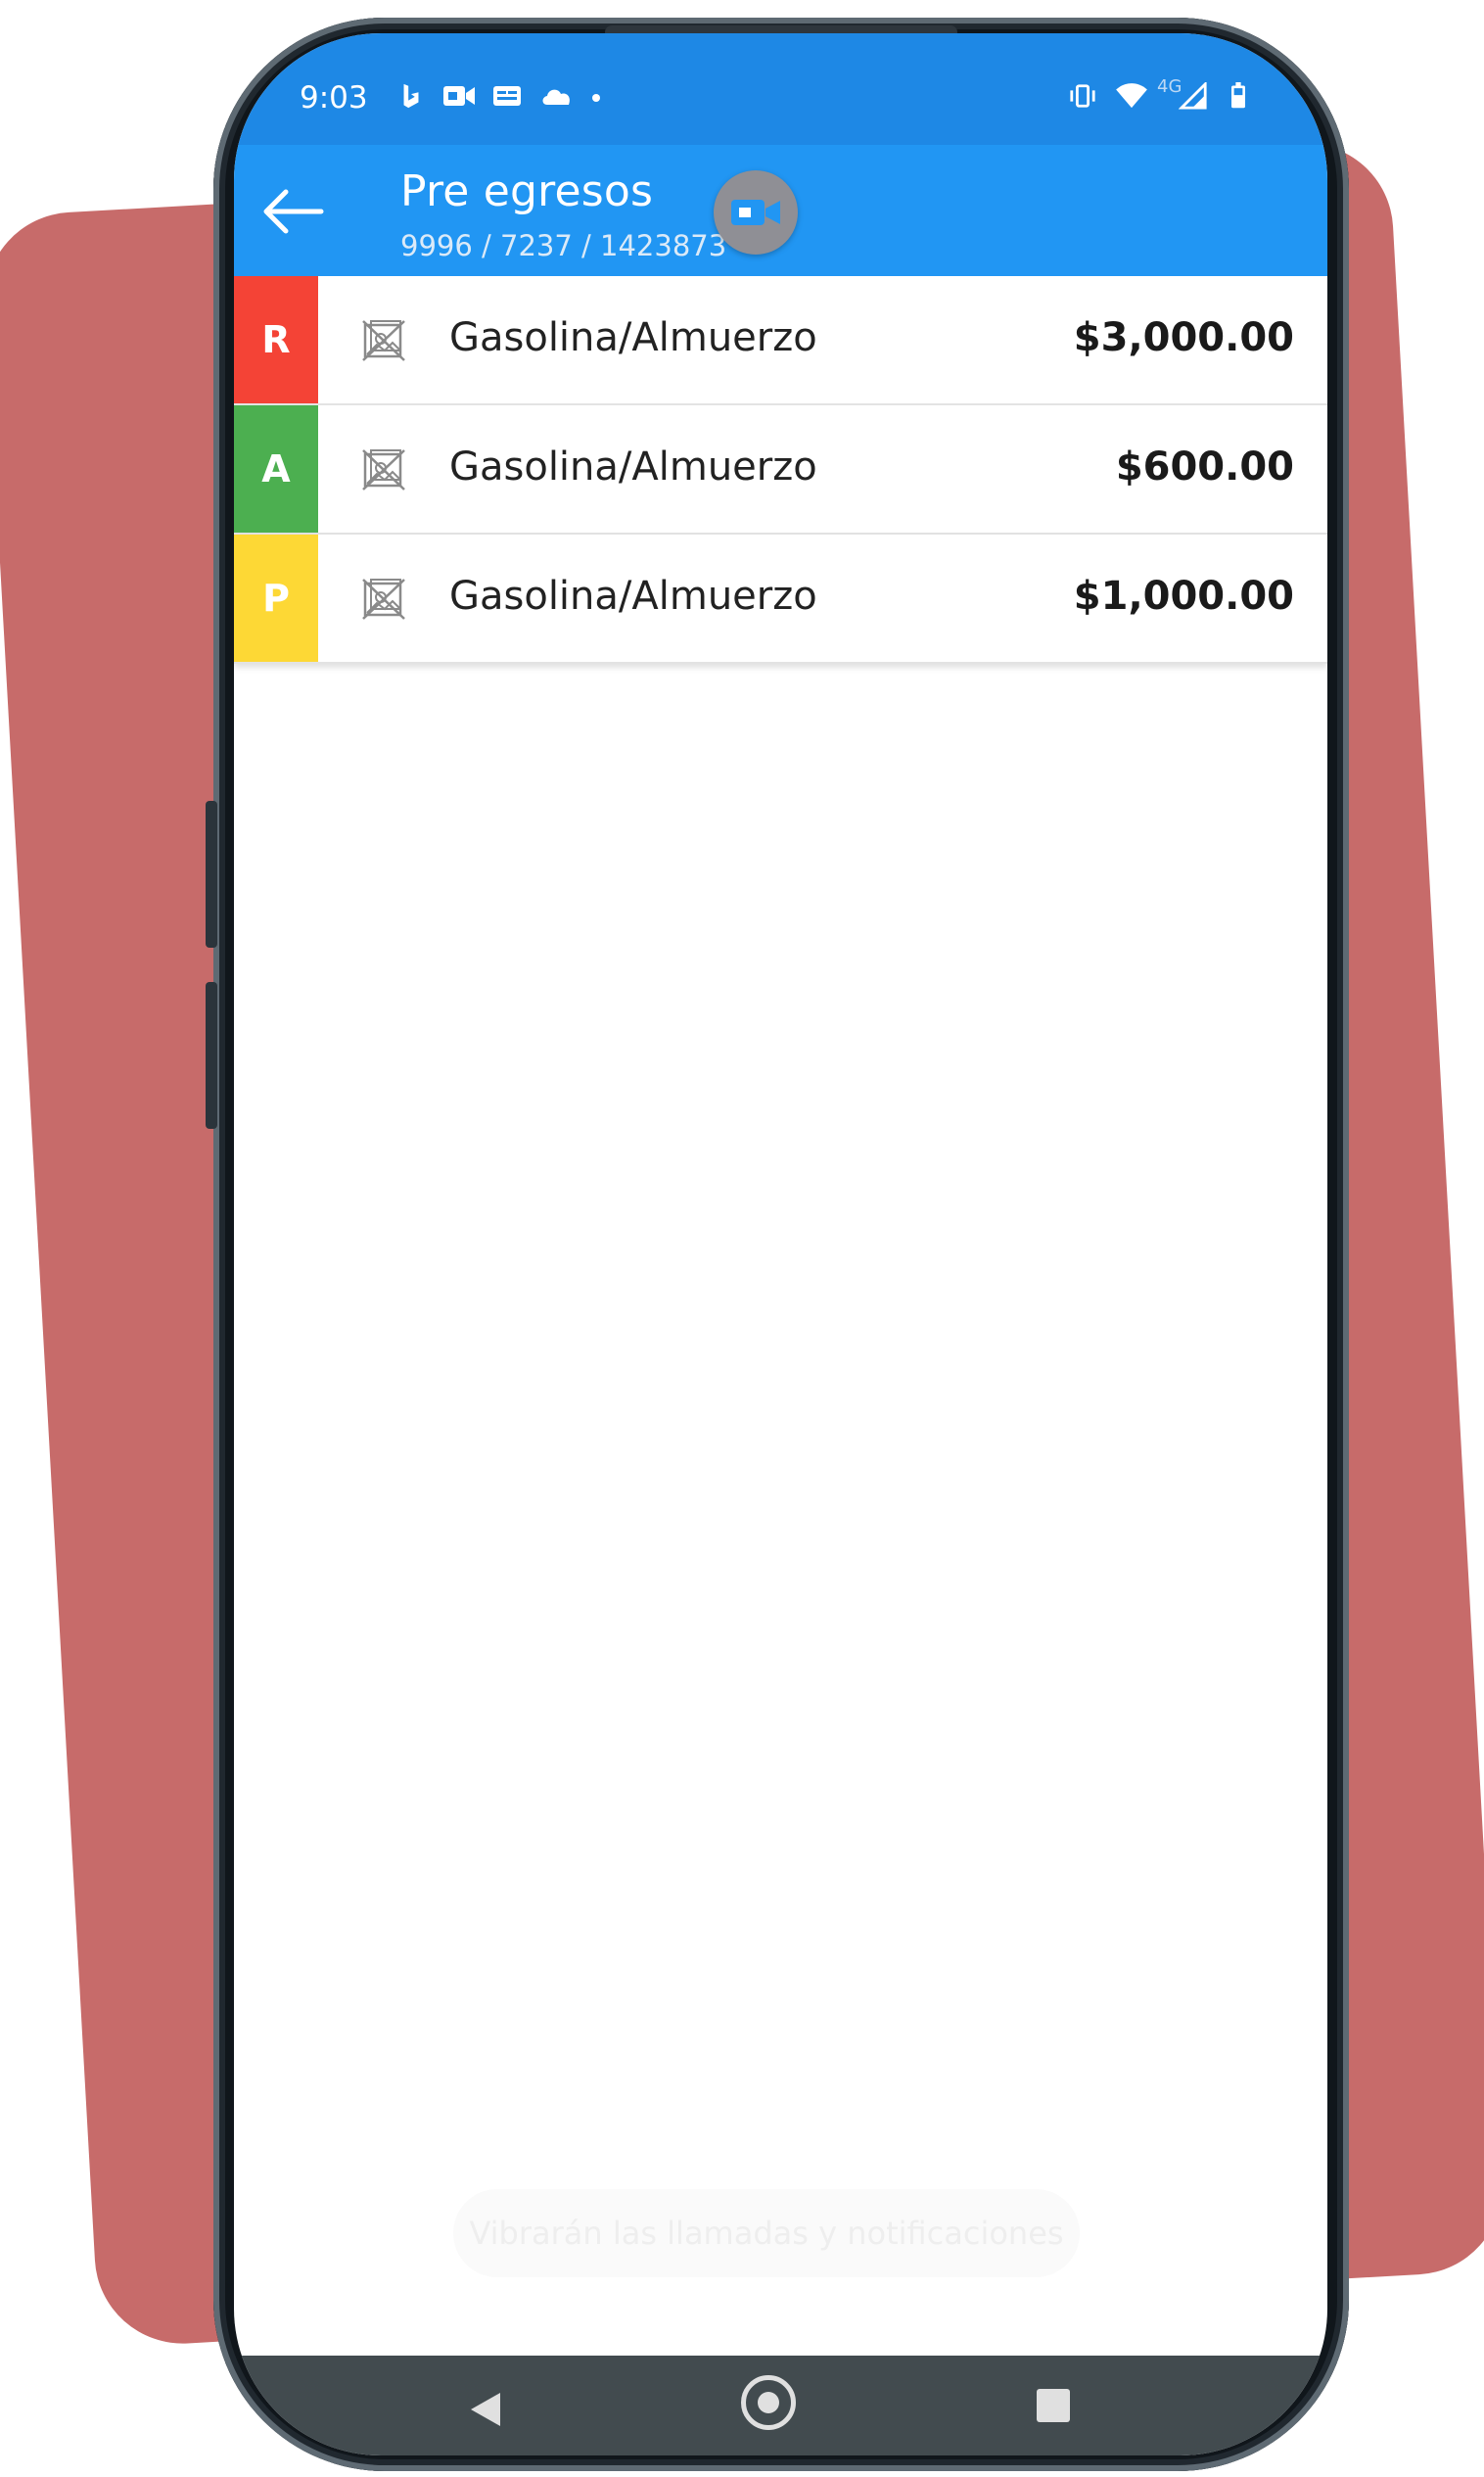 The width and height of the screenshot is (1484, 2477). Describe the element at coordinates (459, 96) in the screenshot. I see `video-call-icon` at that location.